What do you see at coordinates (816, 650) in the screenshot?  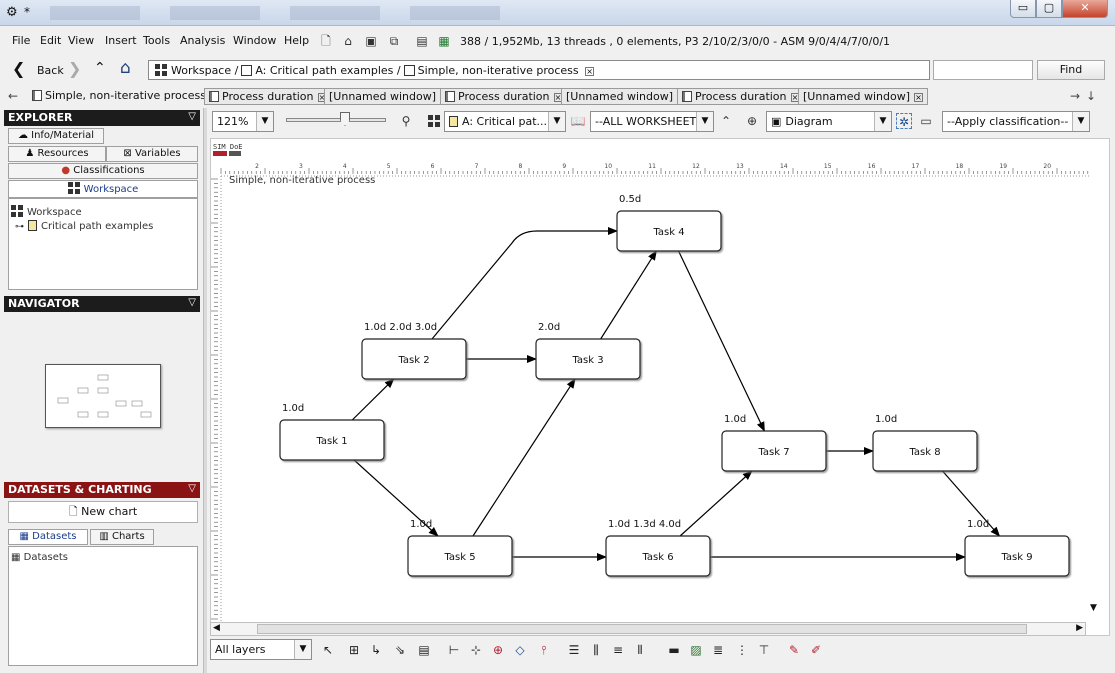 I see `eraser-icon: ✐` at bounding box center [816, 650].